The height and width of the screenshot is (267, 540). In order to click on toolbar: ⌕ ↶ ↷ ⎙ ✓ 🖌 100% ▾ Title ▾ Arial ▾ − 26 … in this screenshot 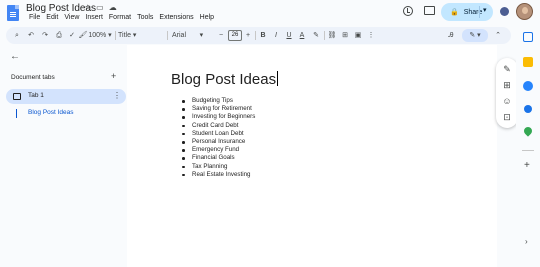, I will do `click(258, 35)`.